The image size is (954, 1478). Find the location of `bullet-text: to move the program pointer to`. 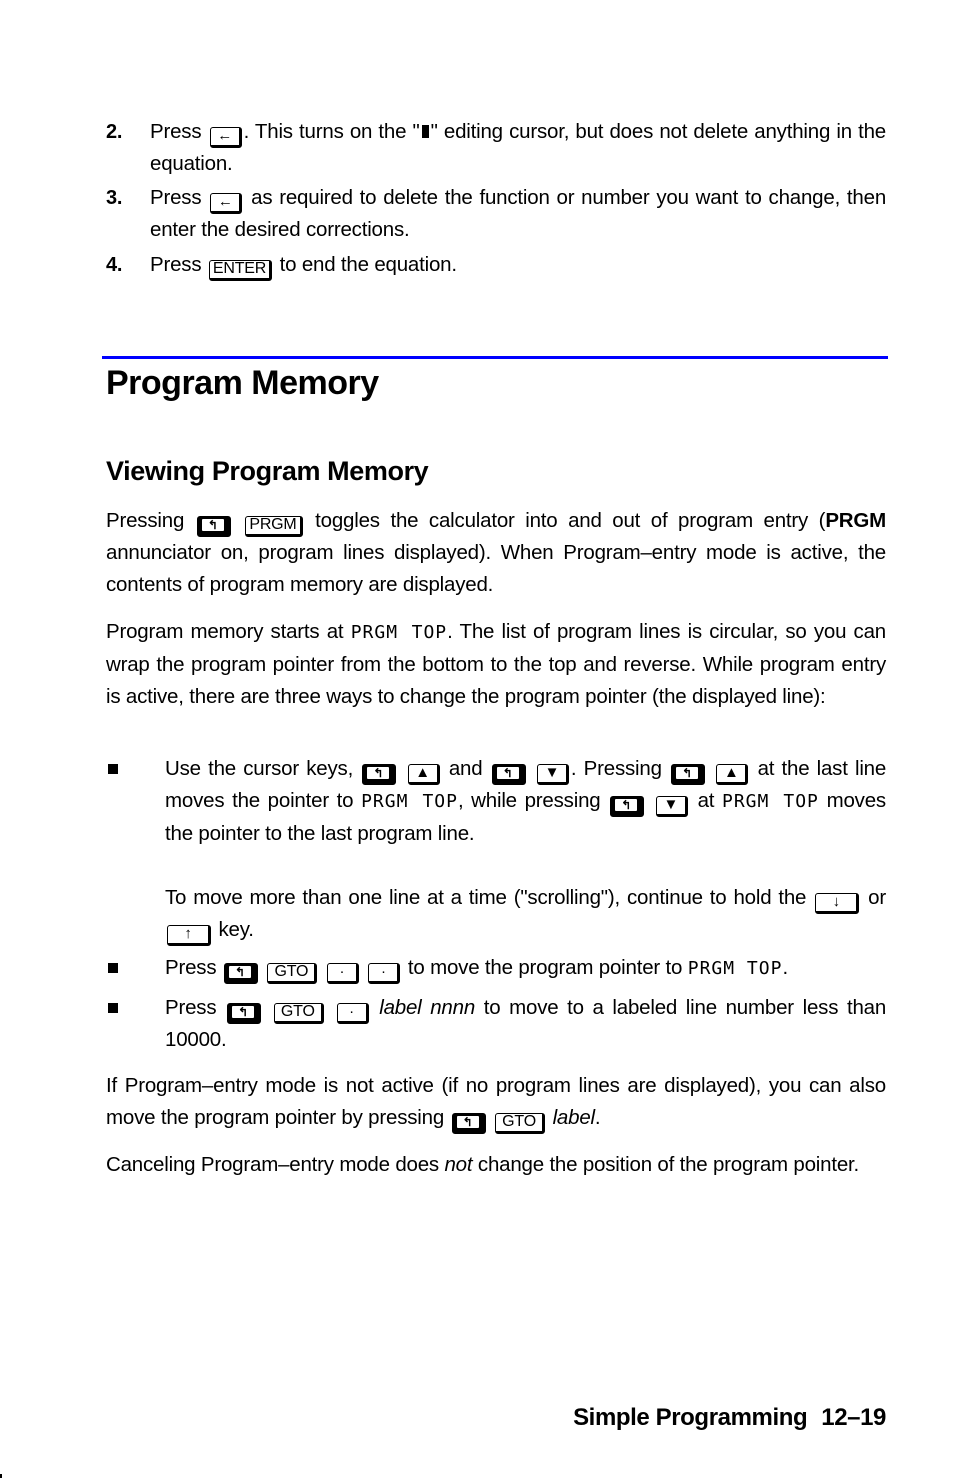

bullet-text: to move the program pointer to is located at coordinates (545, 967).